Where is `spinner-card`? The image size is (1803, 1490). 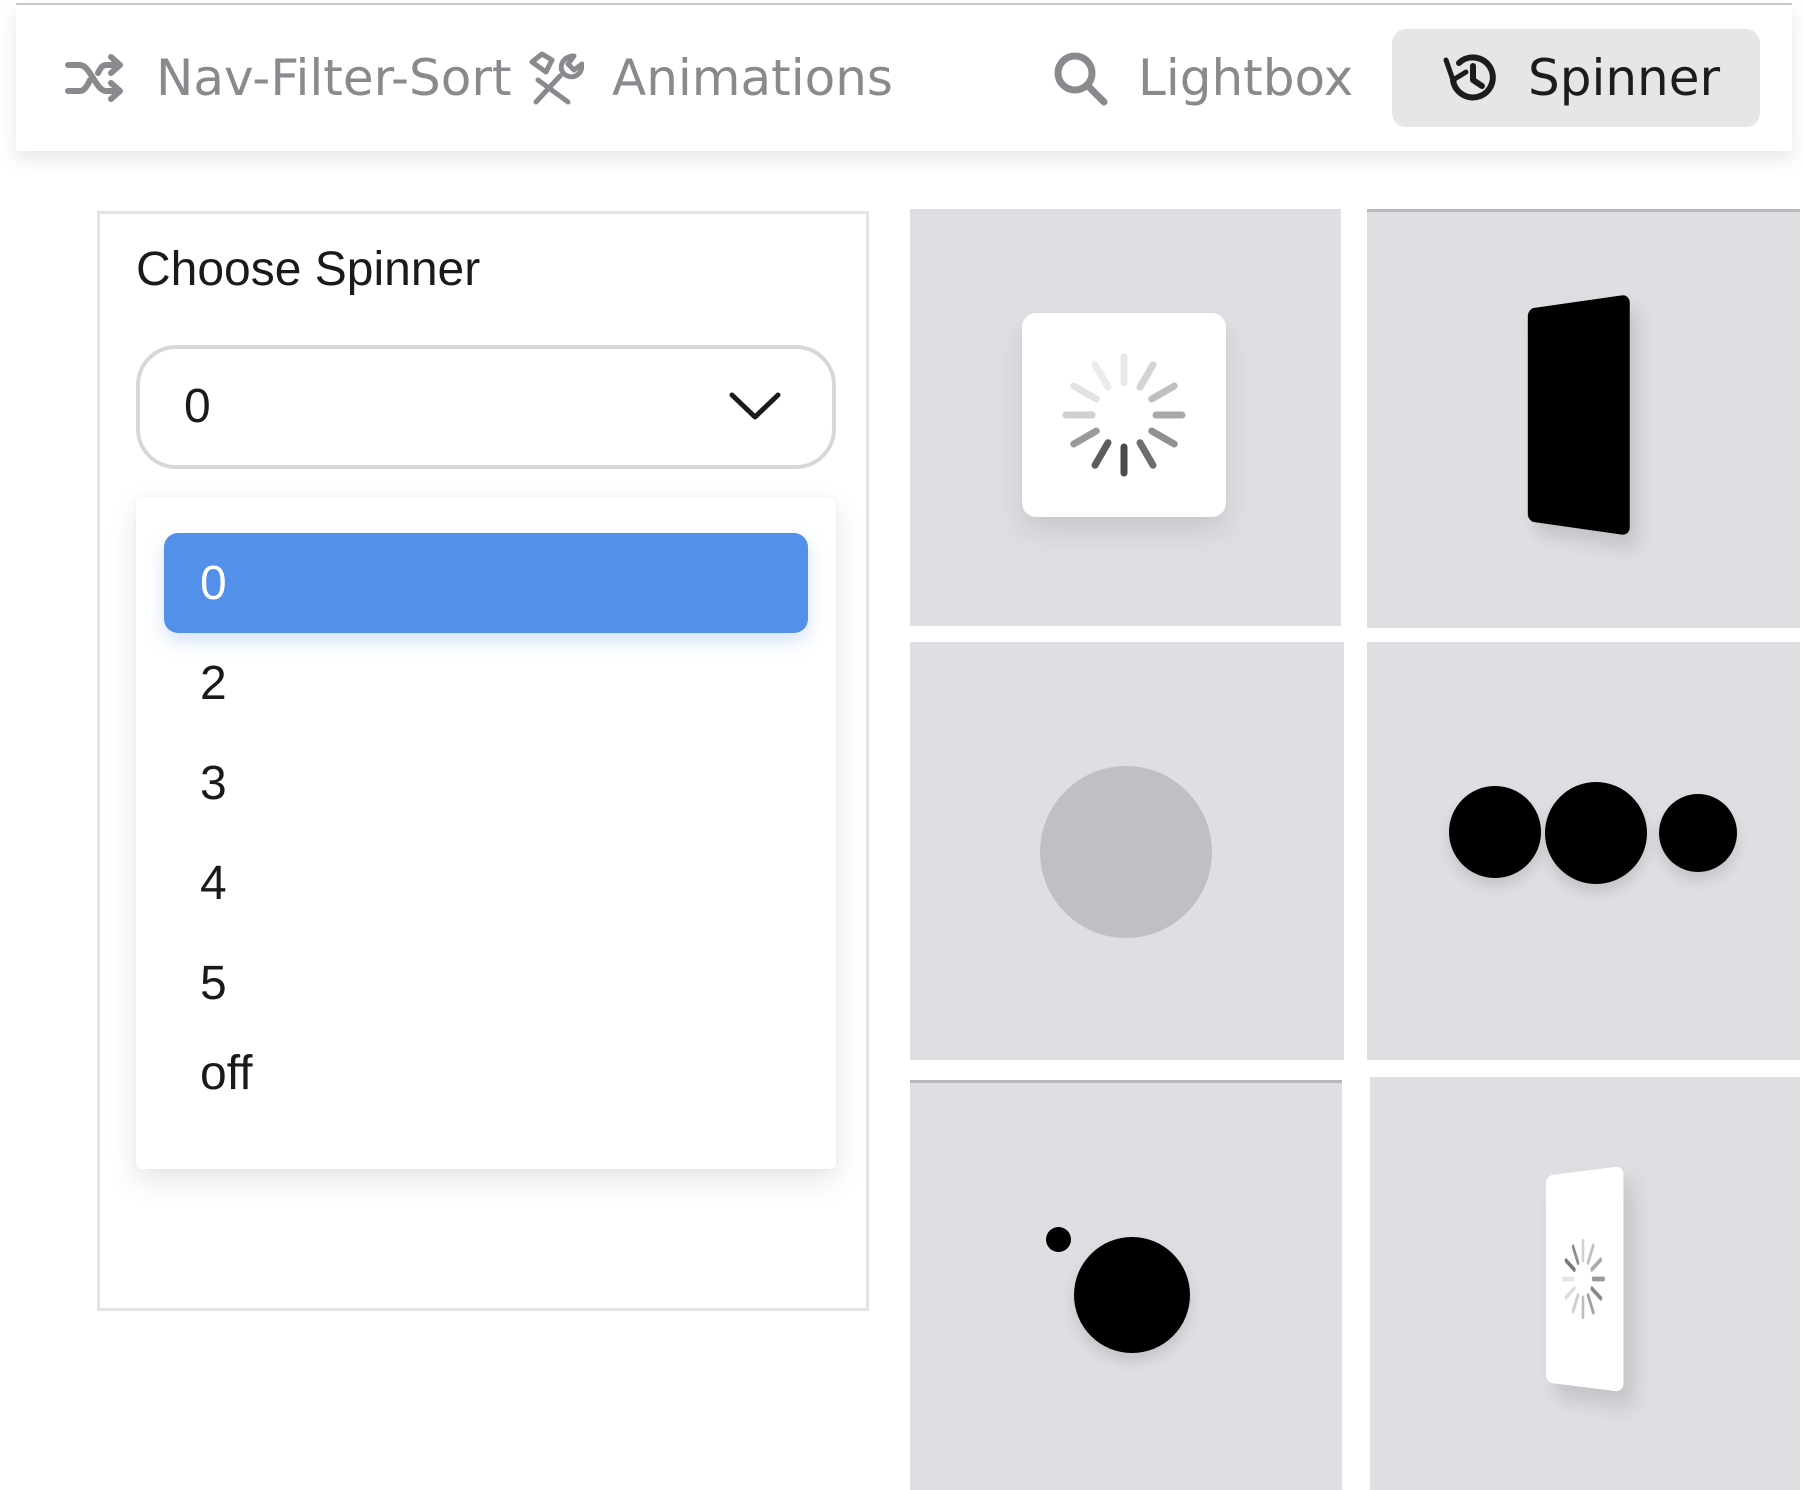 spinner-card is located at coordinates (1124, 415).